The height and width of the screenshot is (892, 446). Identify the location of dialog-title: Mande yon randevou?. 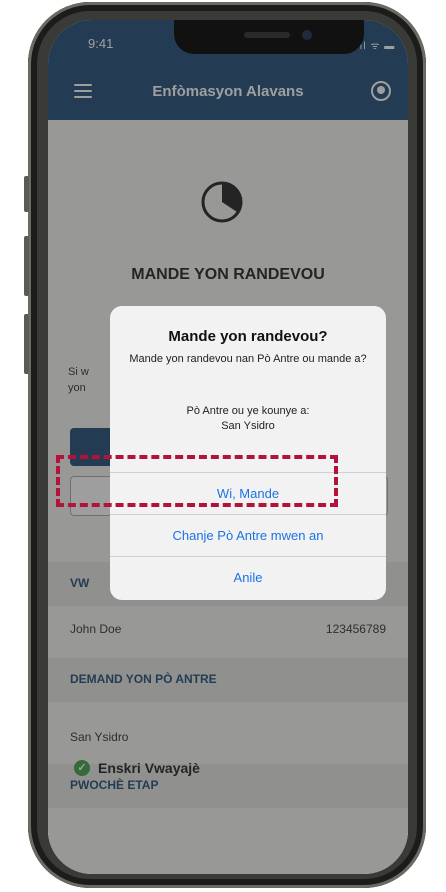
(248, 336).